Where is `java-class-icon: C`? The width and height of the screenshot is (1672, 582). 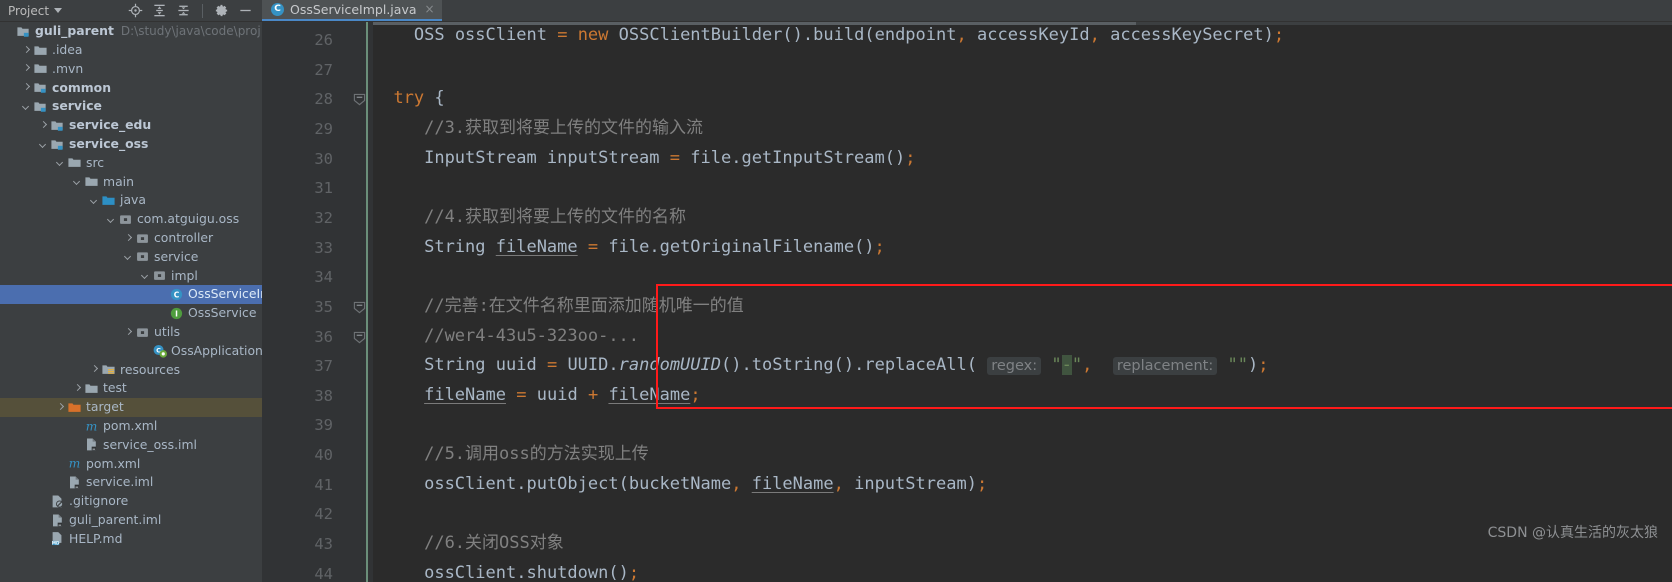 java-class-icon: C is located at coordinates (176, 294).